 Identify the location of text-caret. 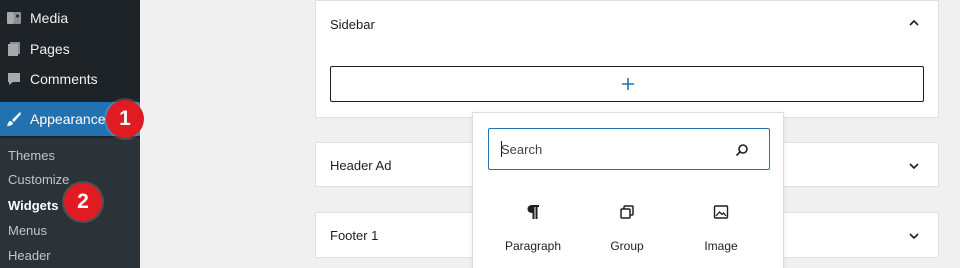
(501, 149).